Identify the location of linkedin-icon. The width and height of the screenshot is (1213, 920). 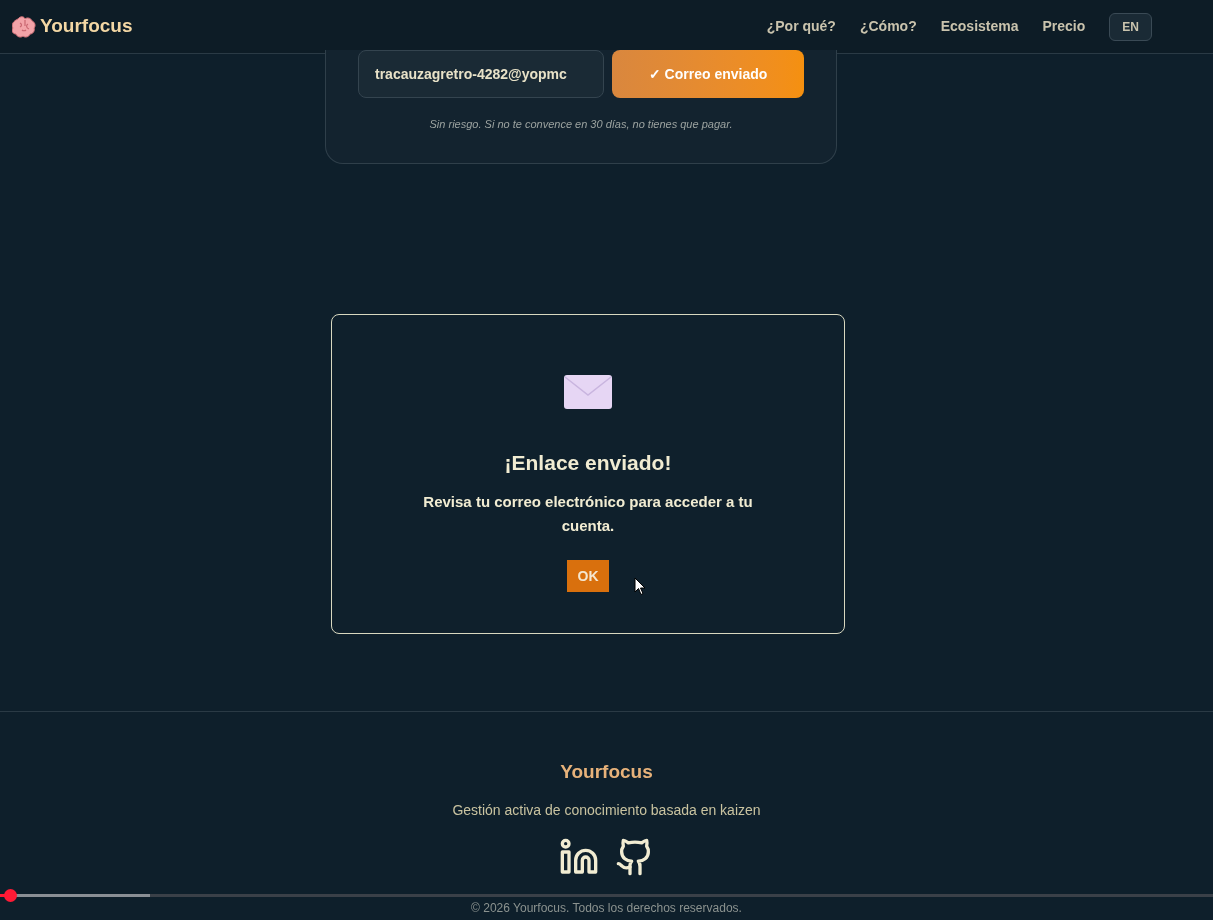
(578, 857).